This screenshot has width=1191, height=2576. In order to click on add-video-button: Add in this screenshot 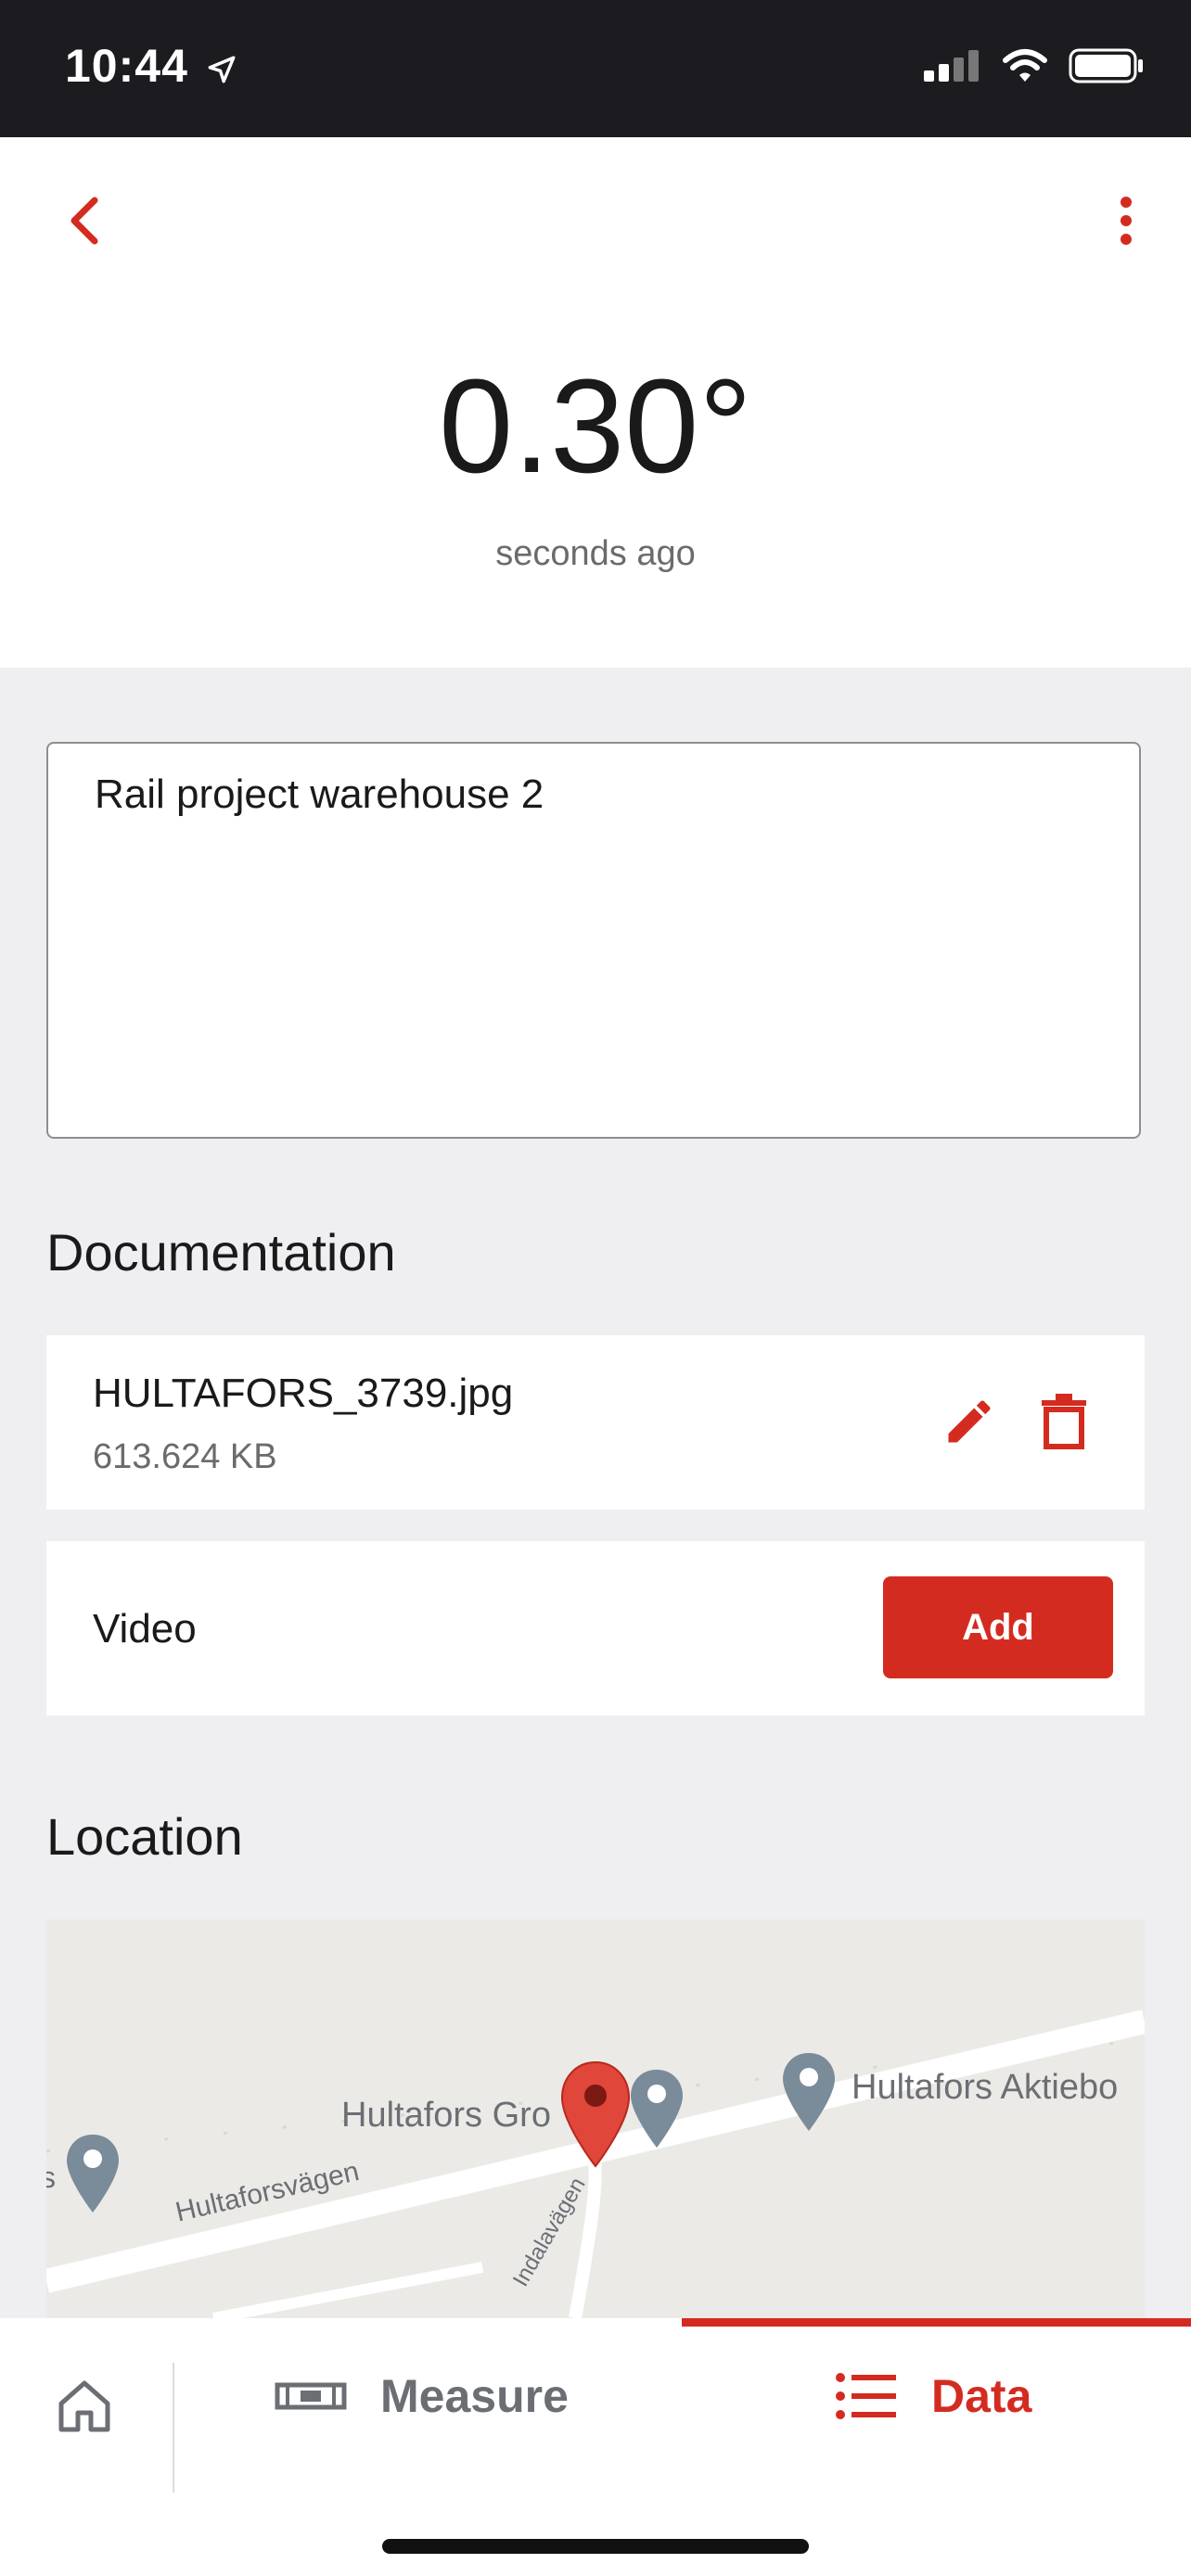, I will do `click(998, 1627)`.